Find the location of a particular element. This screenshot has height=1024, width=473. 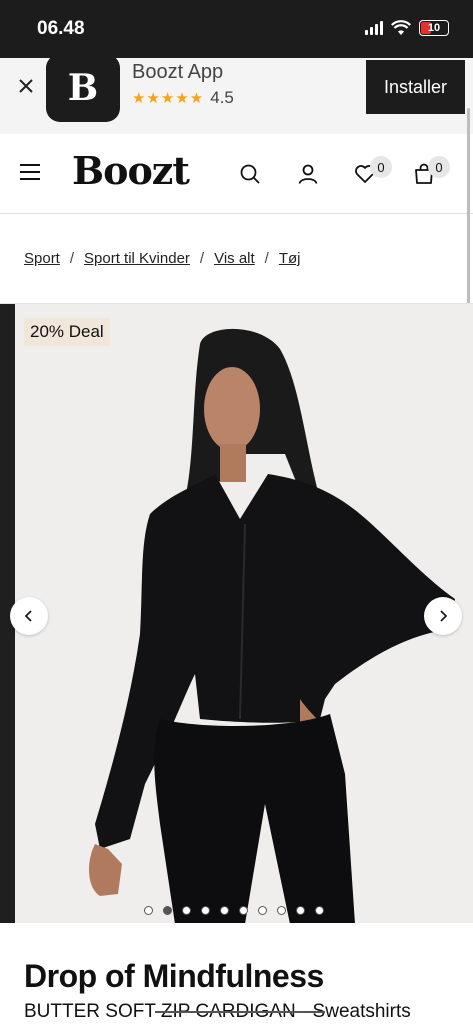

app-logo: B is located at coordinates (83, 88).